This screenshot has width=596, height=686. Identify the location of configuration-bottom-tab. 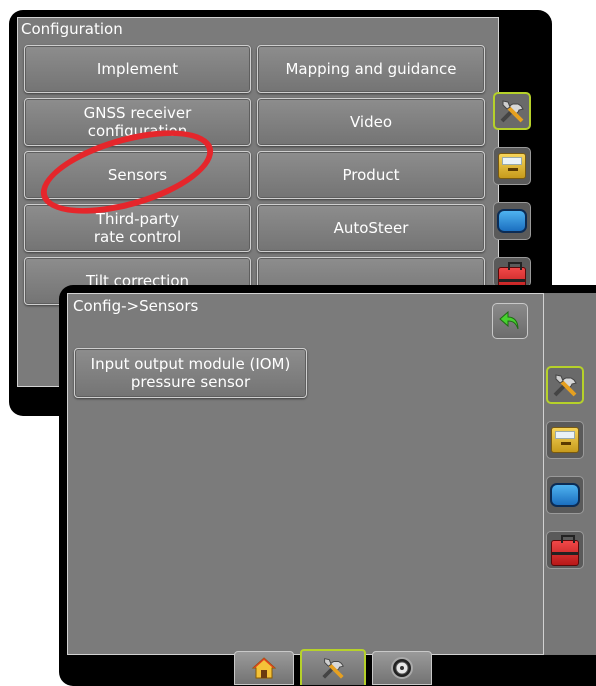
(333, 667).